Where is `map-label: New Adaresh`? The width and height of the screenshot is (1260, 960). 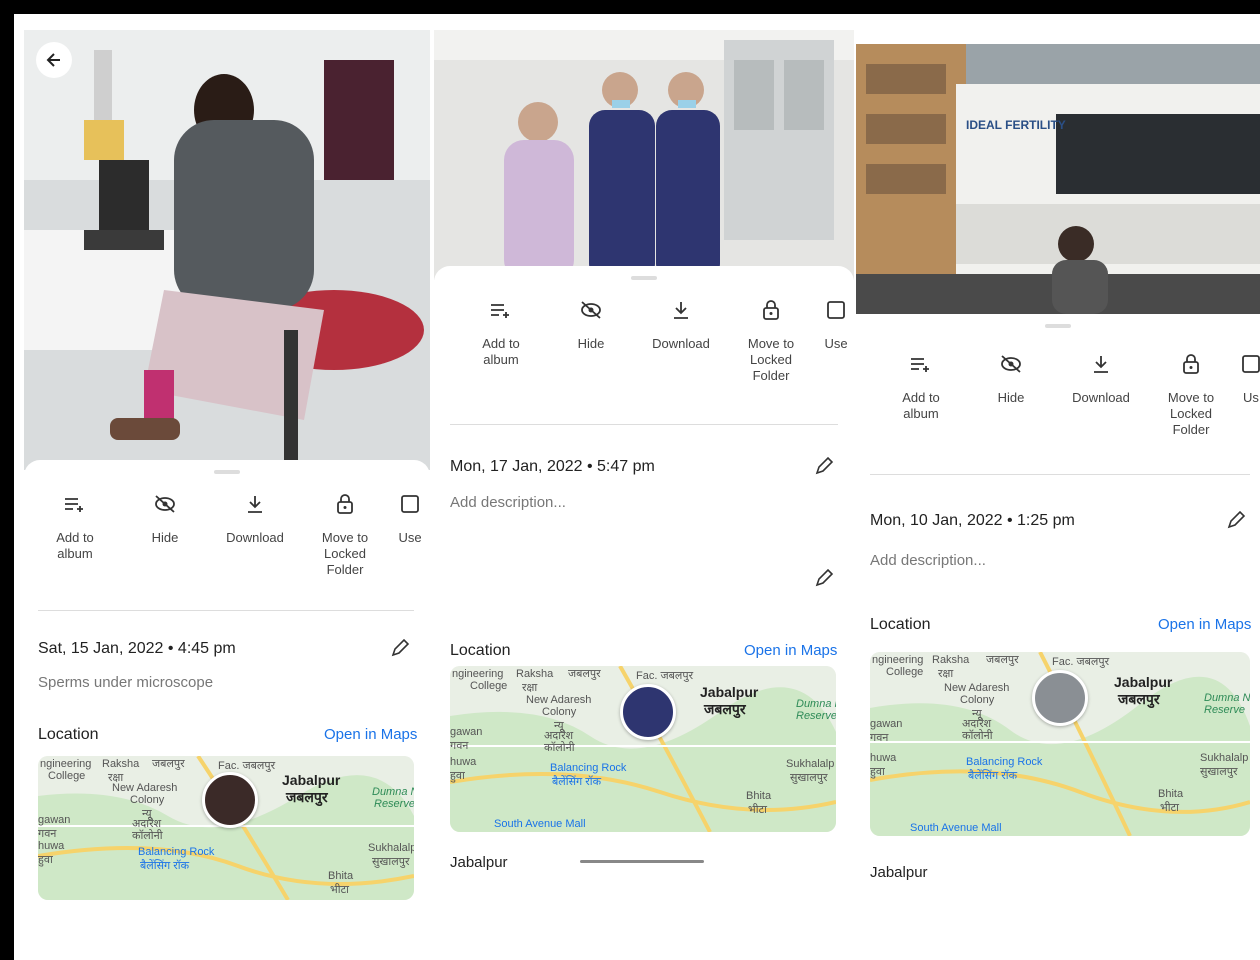
map-label: New Adaresh is located at coordinates (977, 688).